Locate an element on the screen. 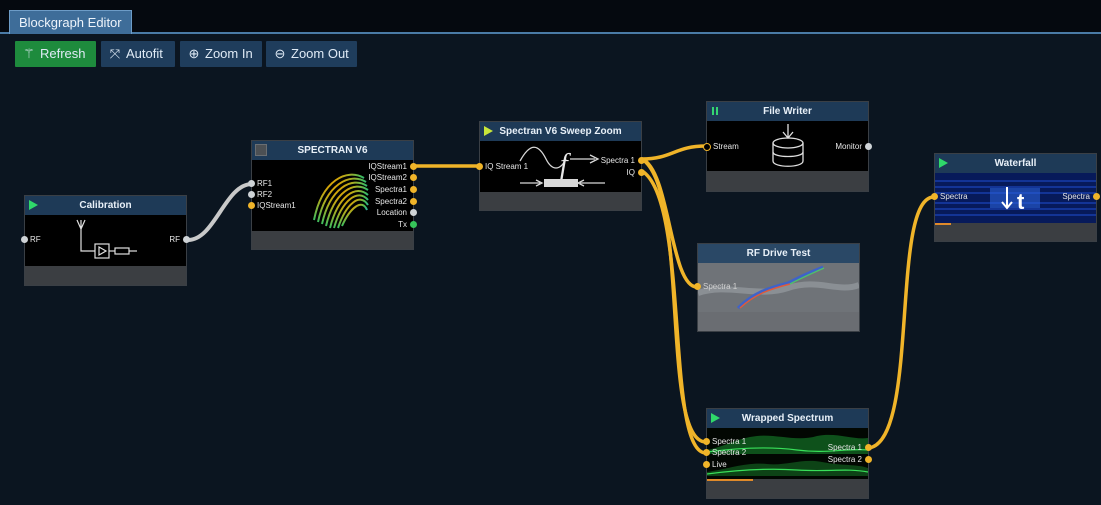  spectran-footer is located at coordinates (332, 240).